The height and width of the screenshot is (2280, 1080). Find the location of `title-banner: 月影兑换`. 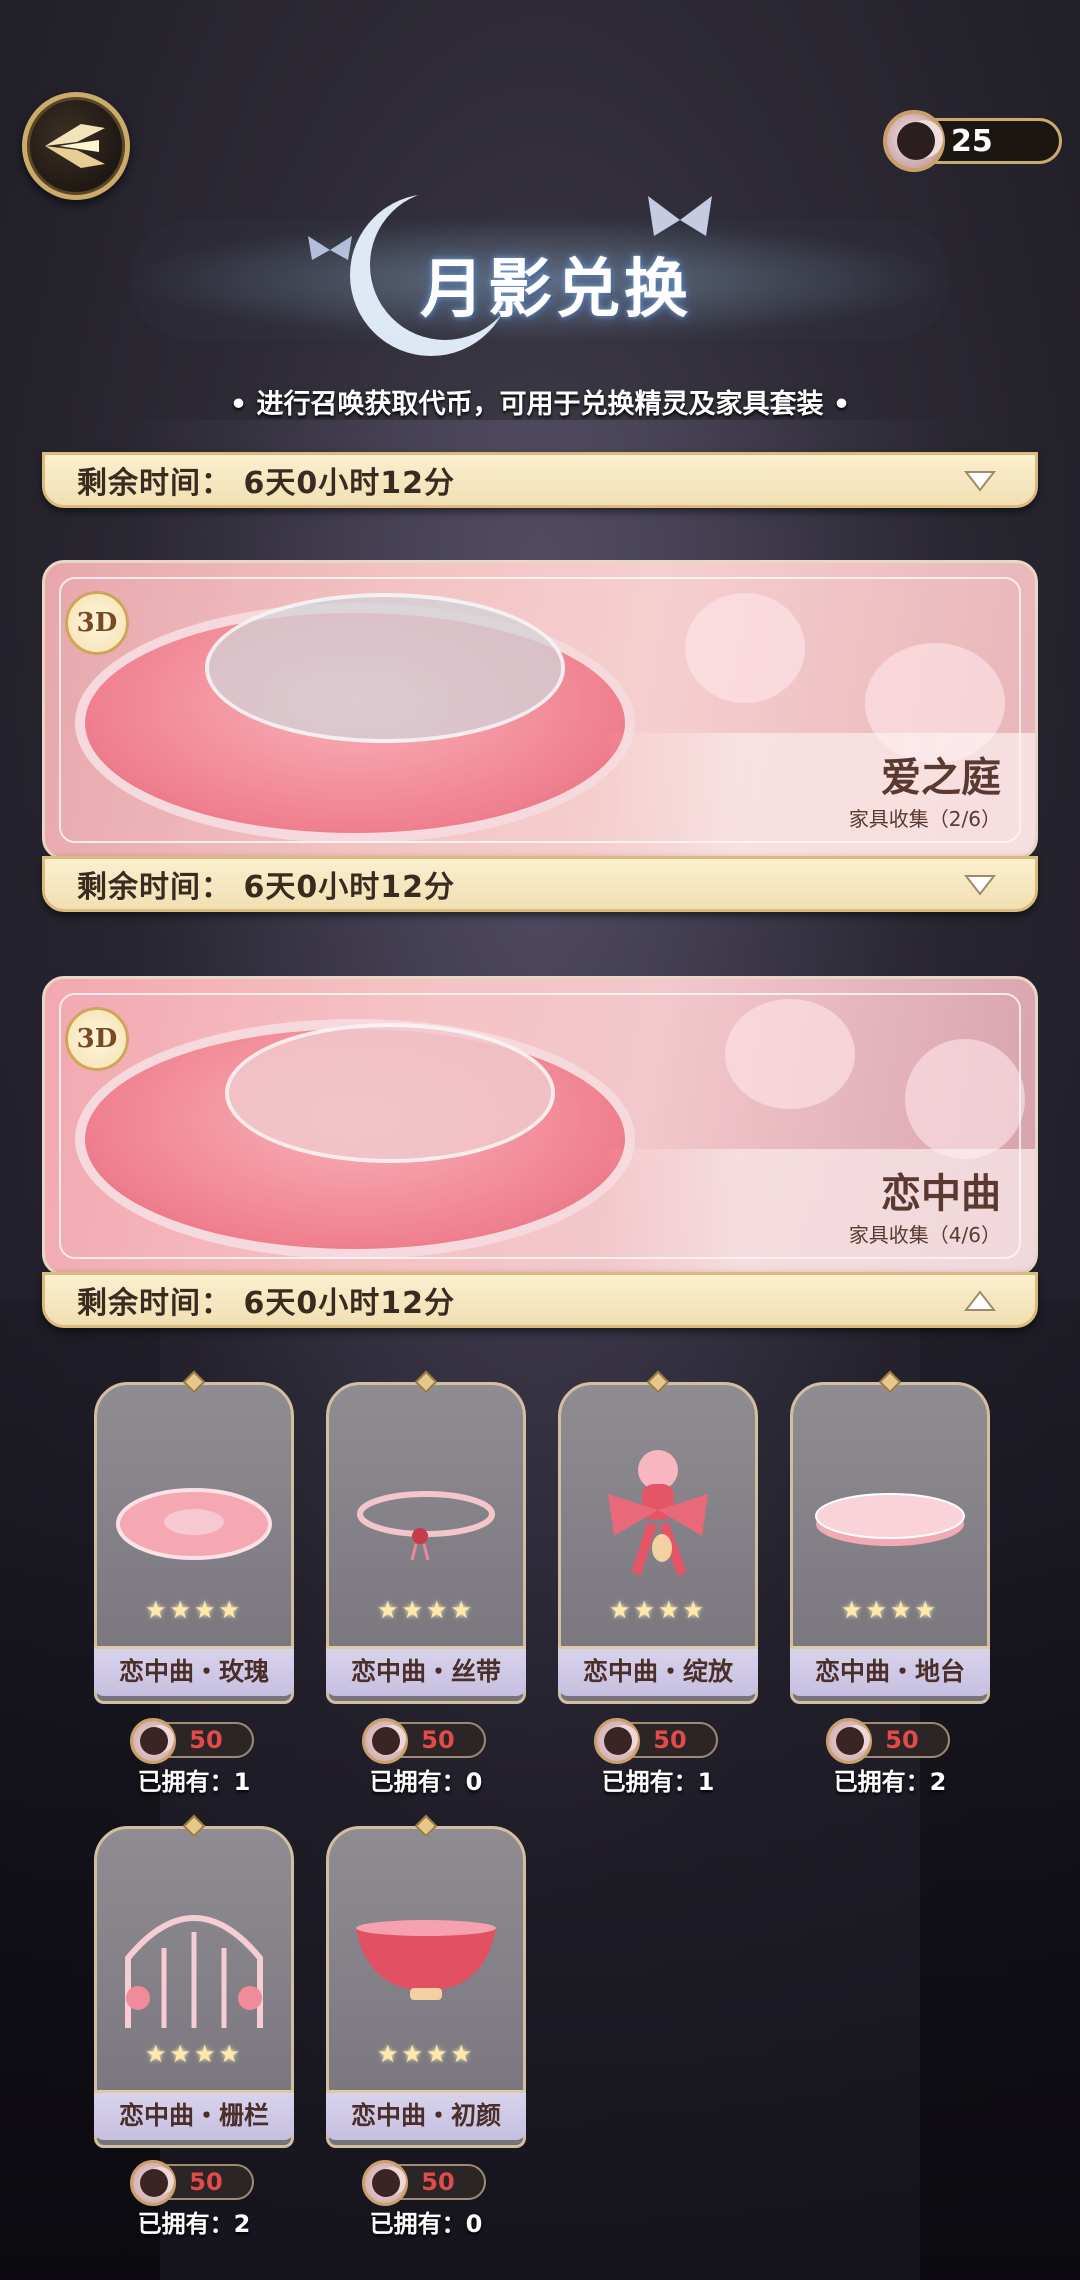

title-banner: 月影兑换 is located at coordinates (540, 270).